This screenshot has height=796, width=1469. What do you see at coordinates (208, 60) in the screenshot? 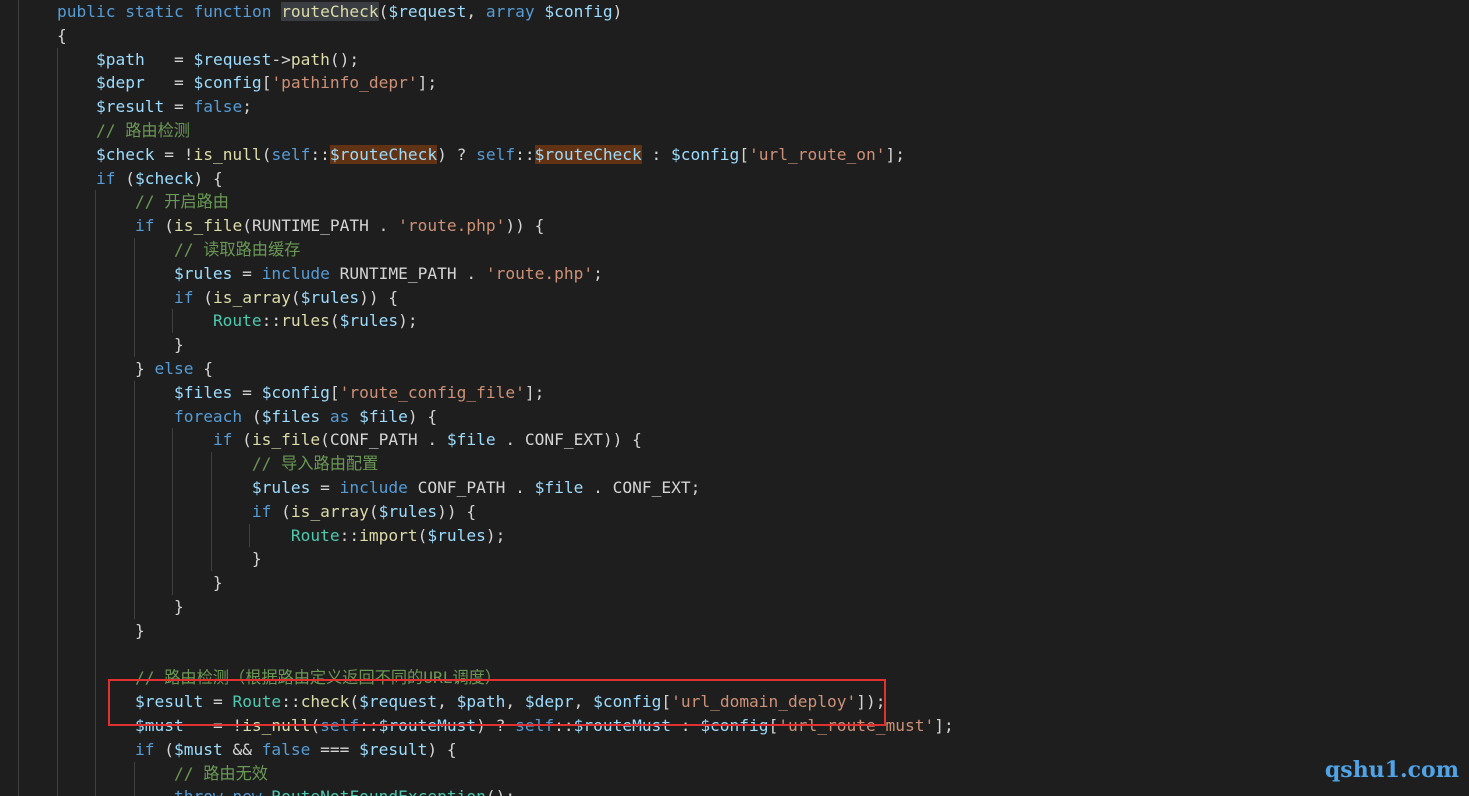
I see `code-line: $path = $request->path();` at bounding box center [208, 60].